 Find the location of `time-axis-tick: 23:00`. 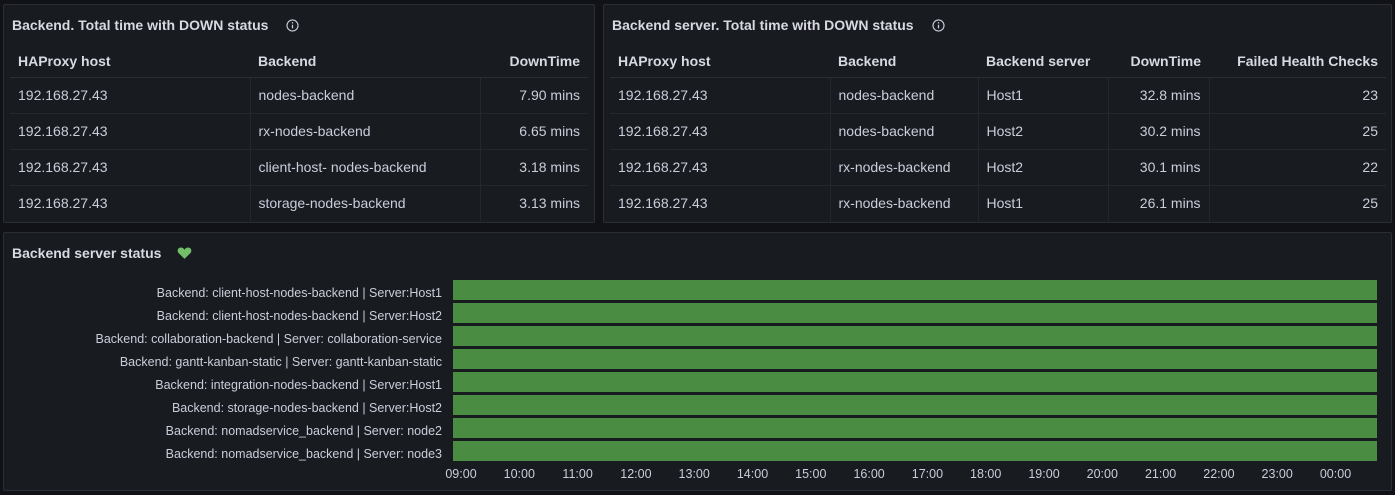

time-axis-tick: 23:00 is located at coordinates (1277, 474).